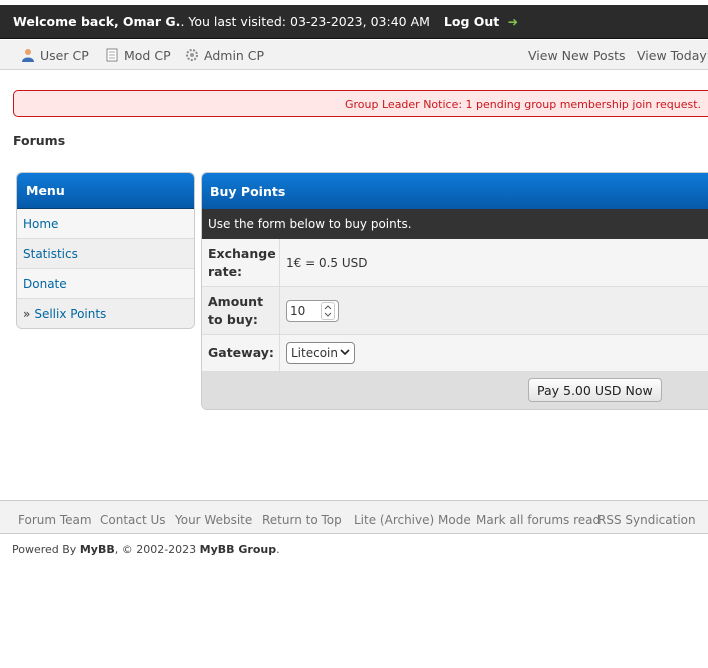 The image size is (708, 668). I want to click on view-todays-posts-link: View Today's Posts, so click(672, 54).